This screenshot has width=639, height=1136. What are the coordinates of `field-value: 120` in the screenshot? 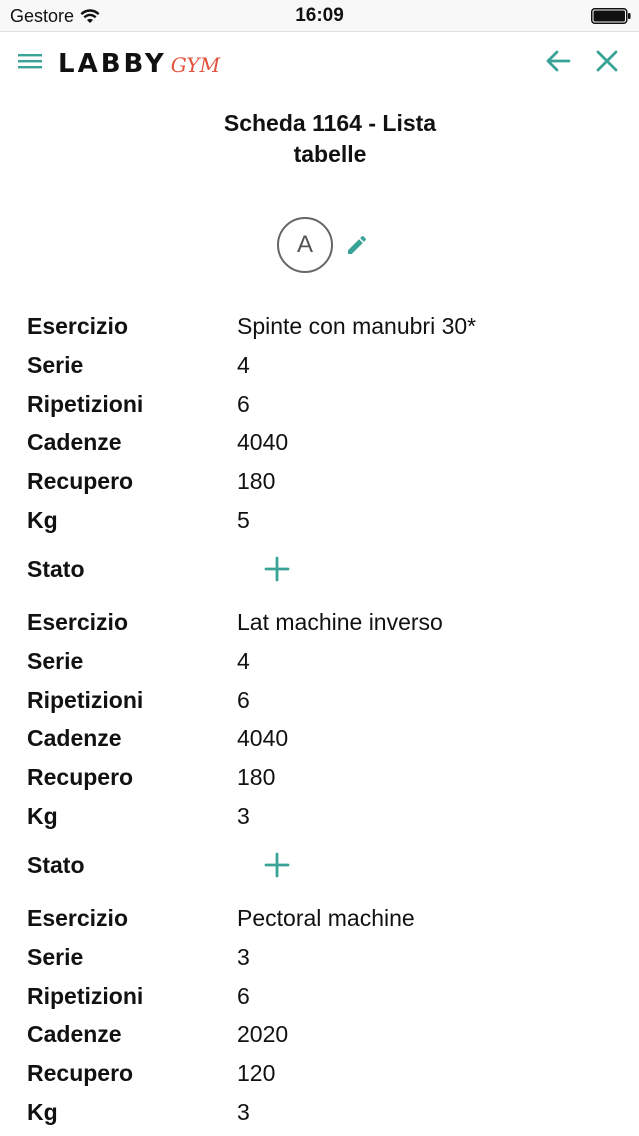 It's located at (256, 1073).